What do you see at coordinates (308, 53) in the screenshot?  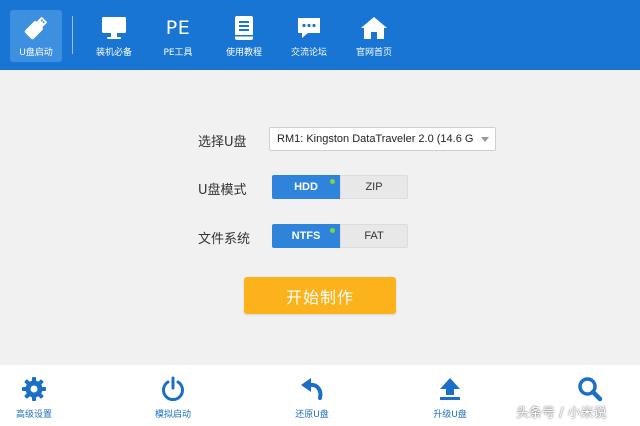 I see `nav-label: 交流论坛` at bounding box center [308, 53].